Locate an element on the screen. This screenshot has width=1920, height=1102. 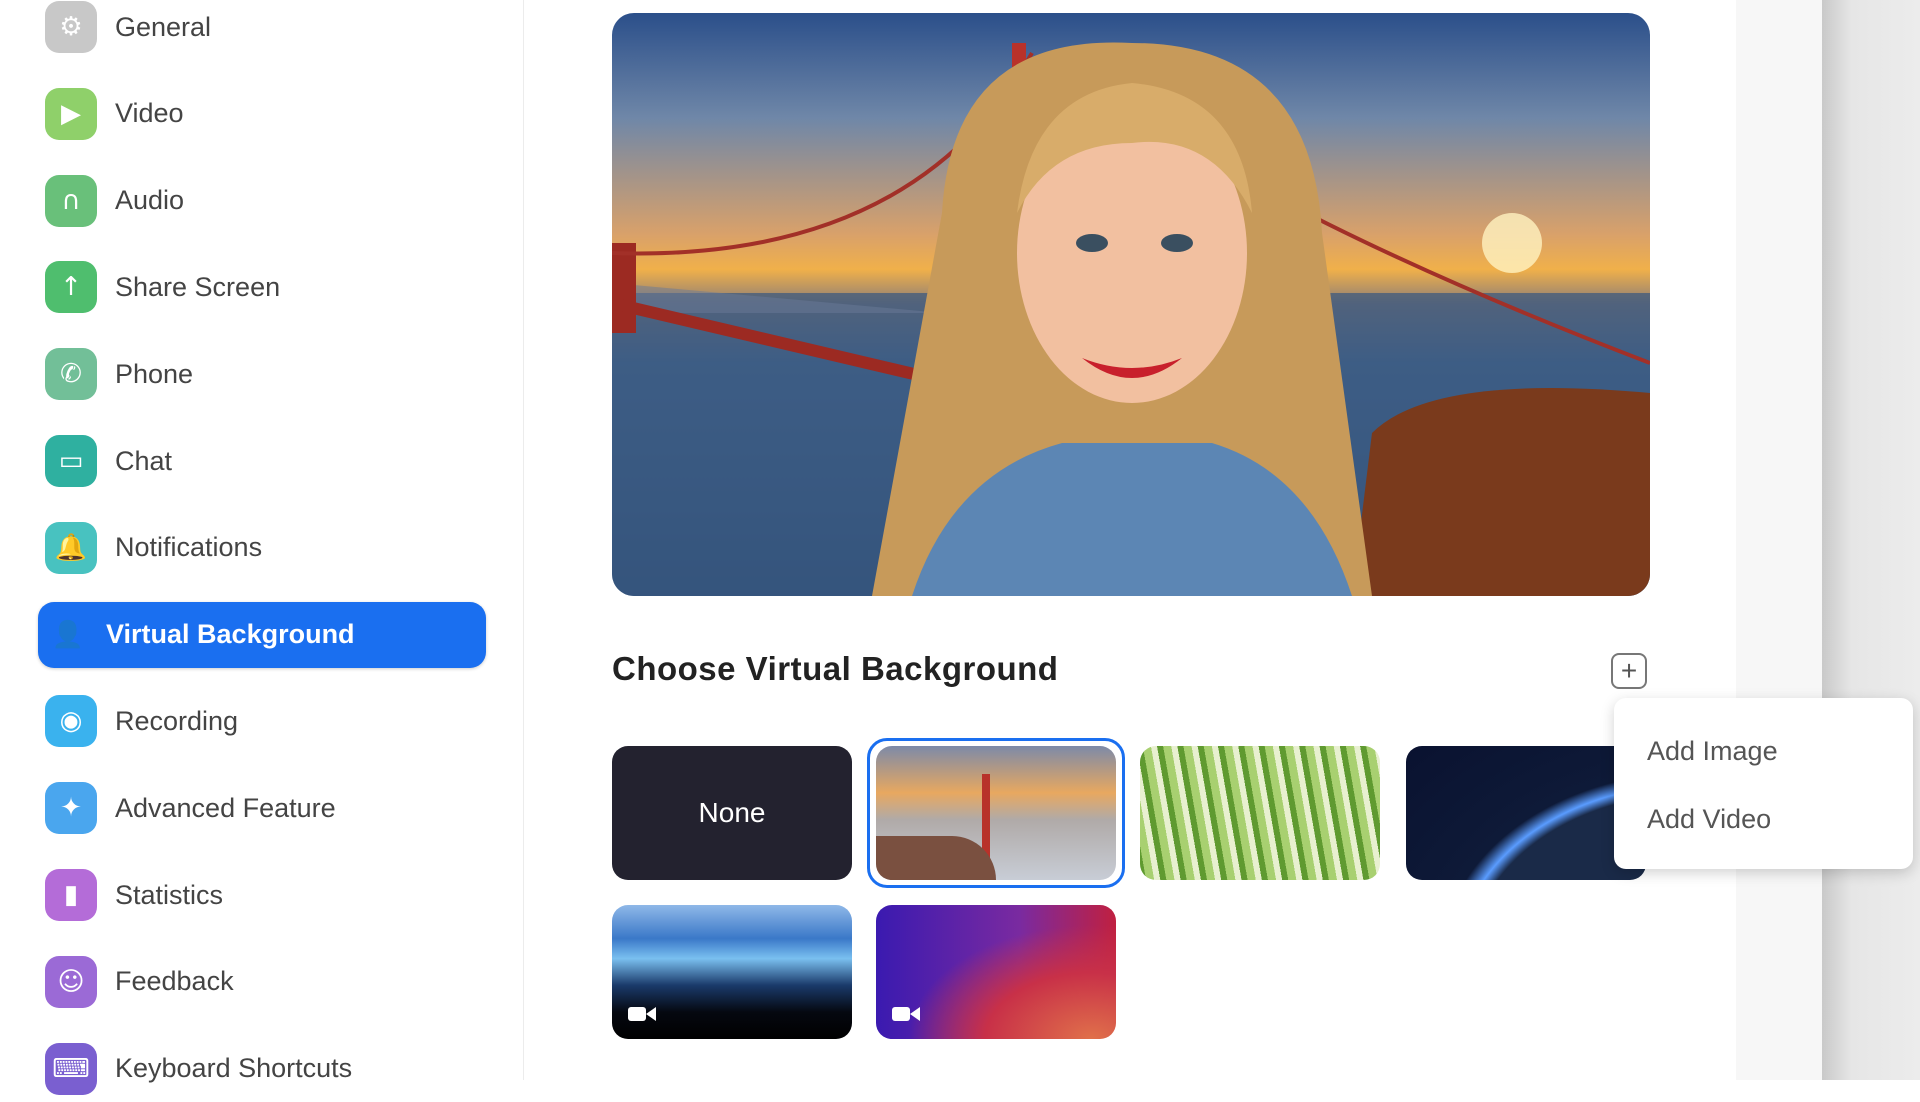
chat-icon: ▭ is located at coordinates (71, 461).